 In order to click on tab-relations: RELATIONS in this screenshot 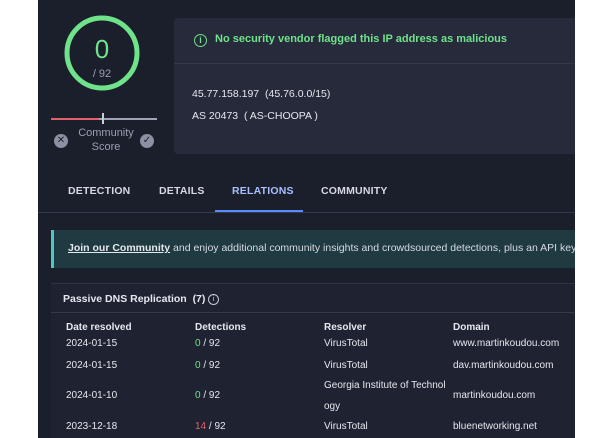, I will do `click(263, 191)`.